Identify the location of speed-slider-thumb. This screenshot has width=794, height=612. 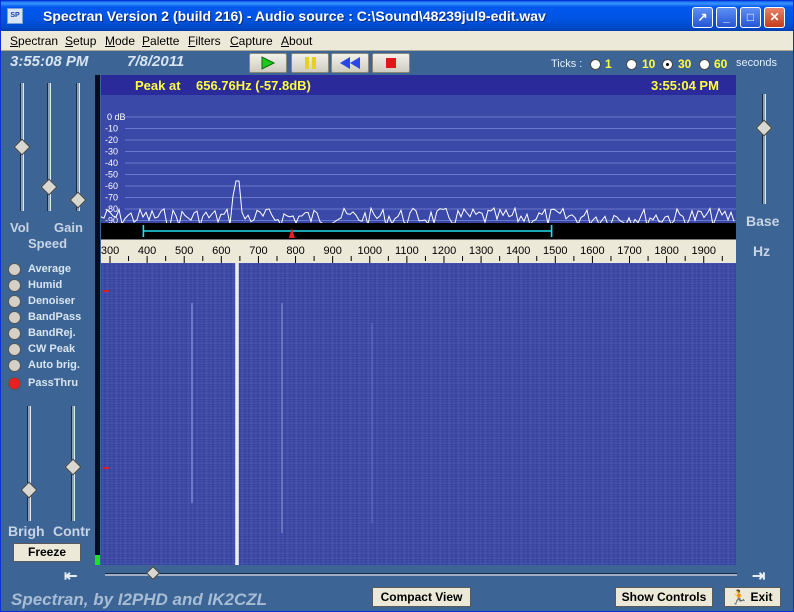
(78, 200).